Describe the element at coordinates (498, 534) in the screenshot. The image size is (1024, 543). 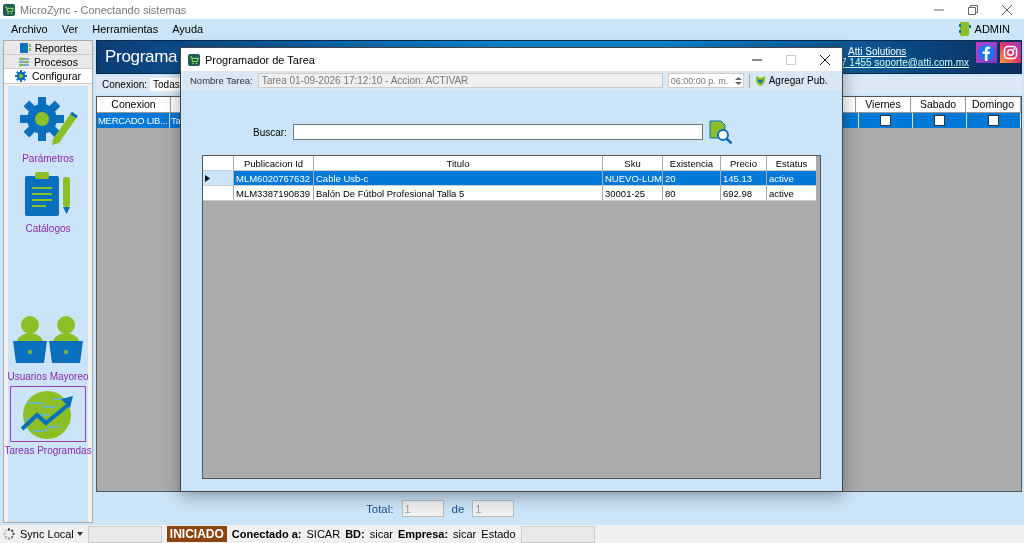
I see `status-label: Estado` at that location.